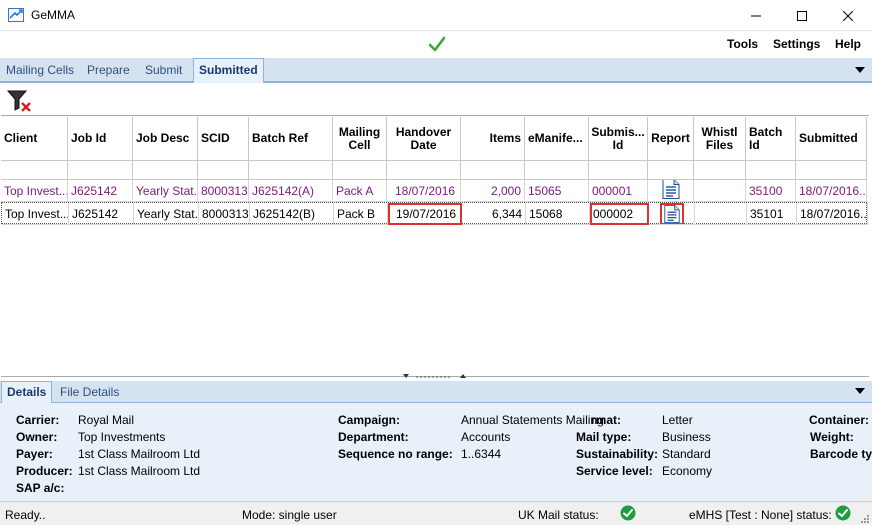 The height and width of the screenshot is (525, 872). Describe the element at coordinates (163, 70) in the screenshot. I see `tab-submit: Submit` at that location.